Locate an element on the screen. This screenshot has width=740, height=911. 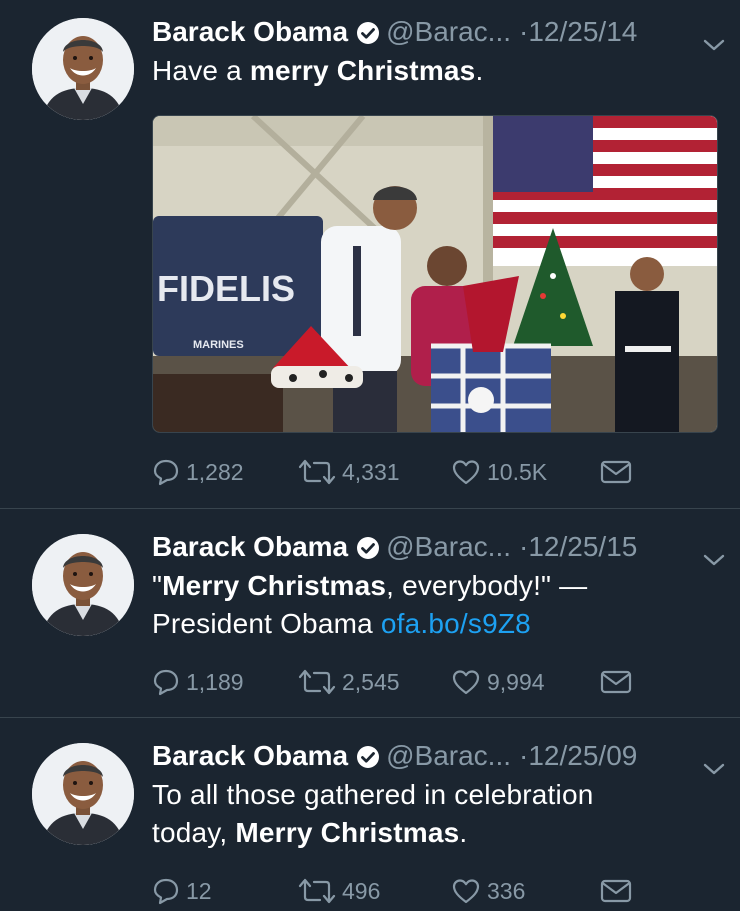
tweet-text: Have a merry Christmas. is located at coordinates (439, 71).